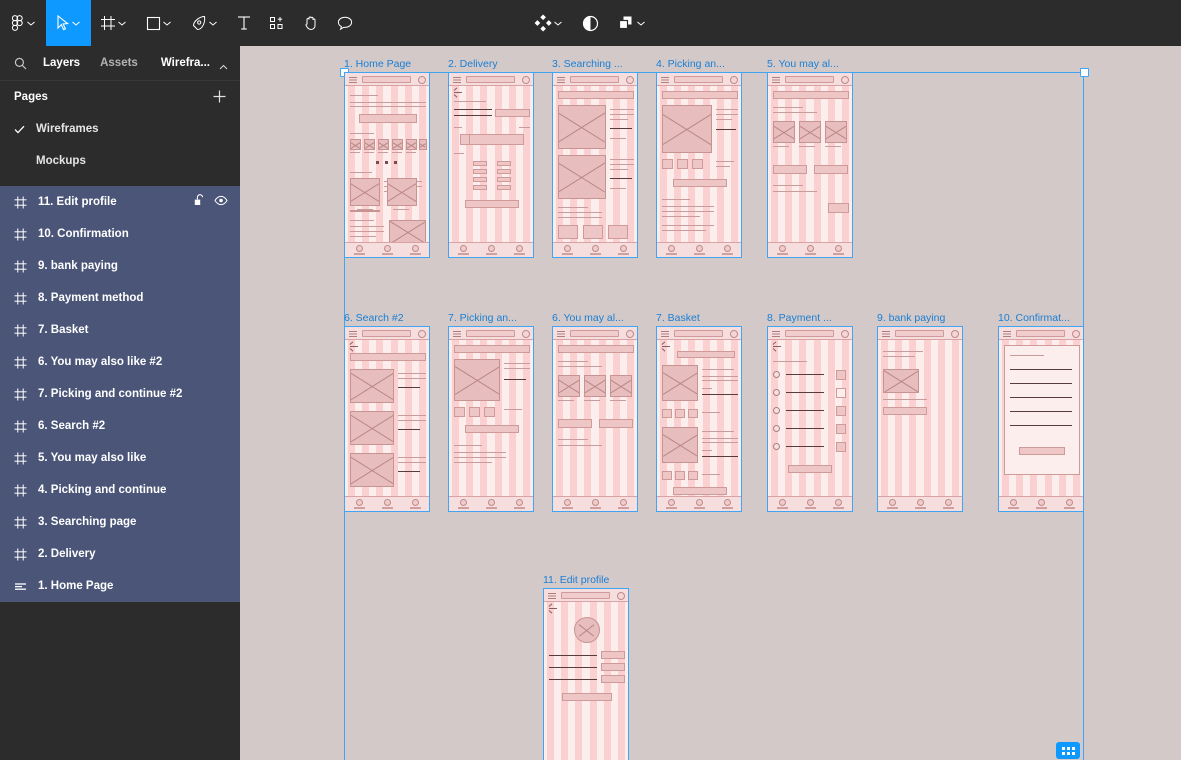  I want to click on page-item-mockups: Mockups, so click(120, 161).